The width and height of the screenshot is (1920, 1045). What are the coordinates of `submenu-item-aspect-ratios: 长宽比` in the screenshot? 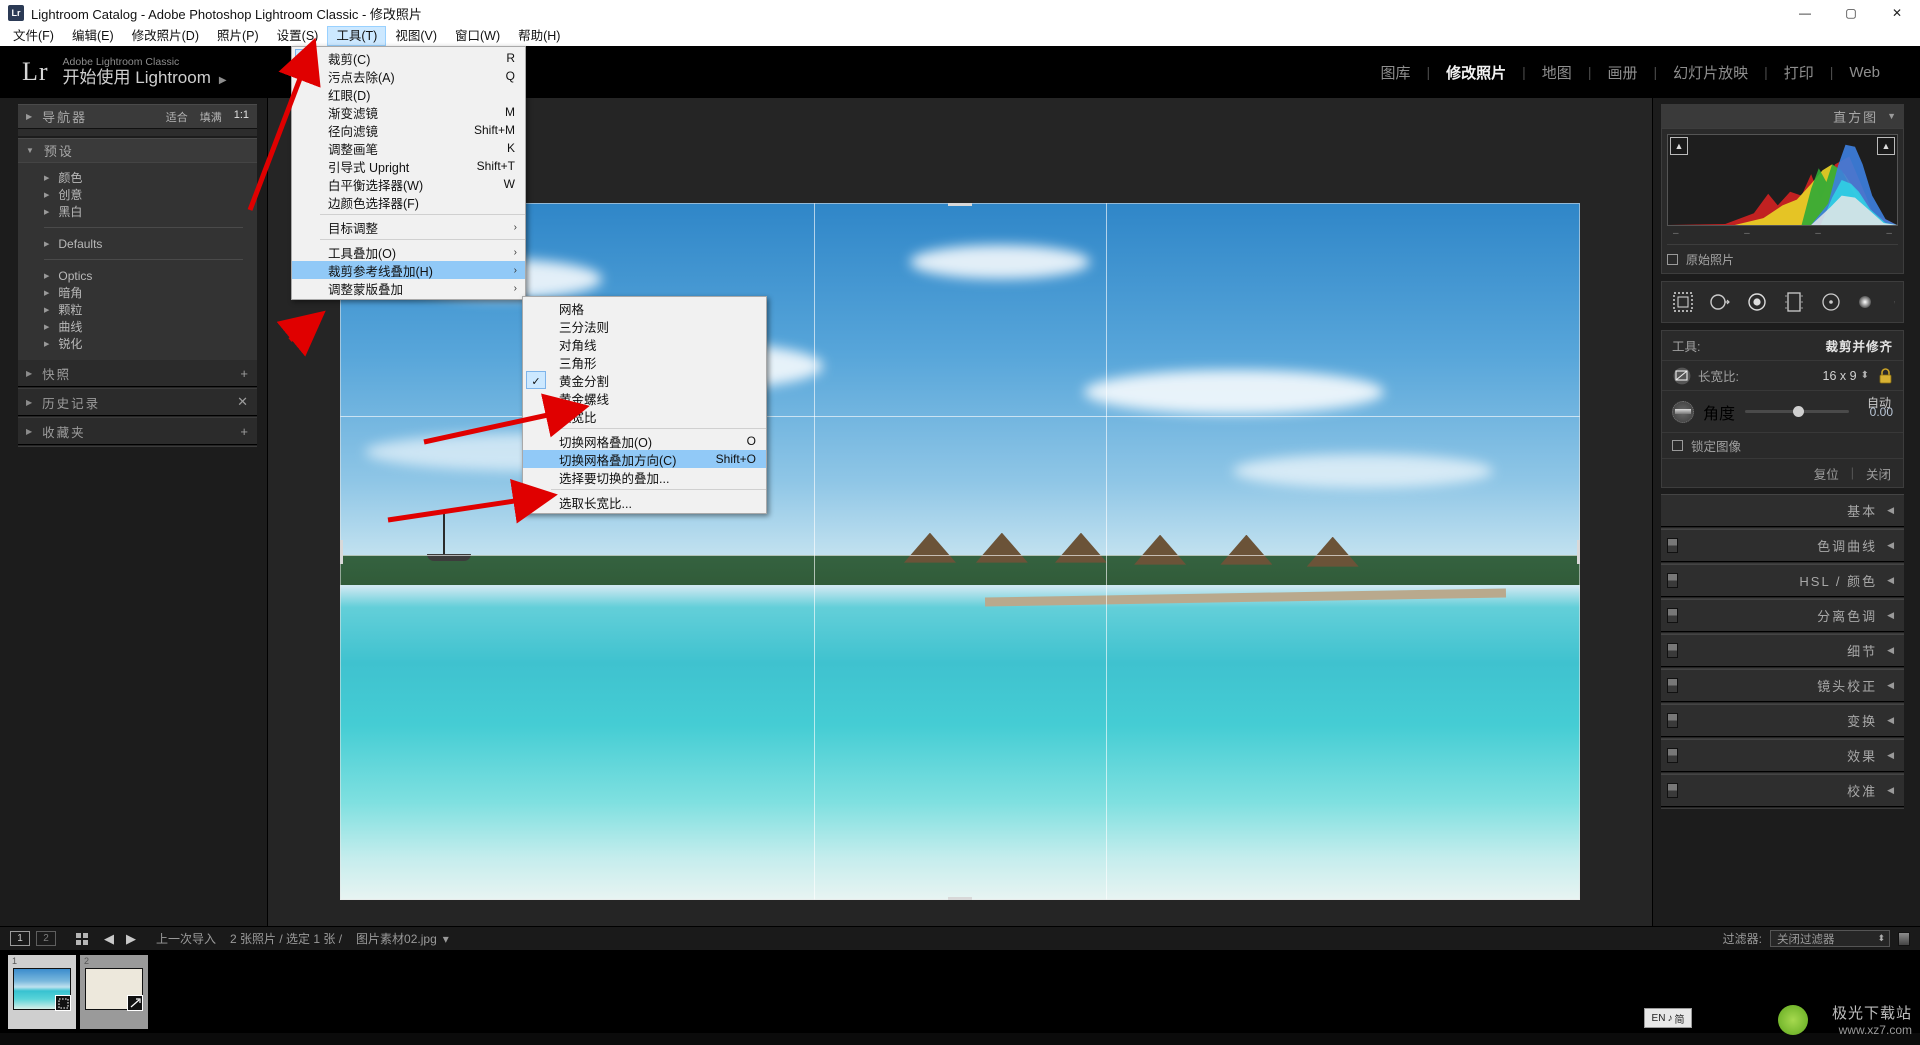 It's located at (644, 416).